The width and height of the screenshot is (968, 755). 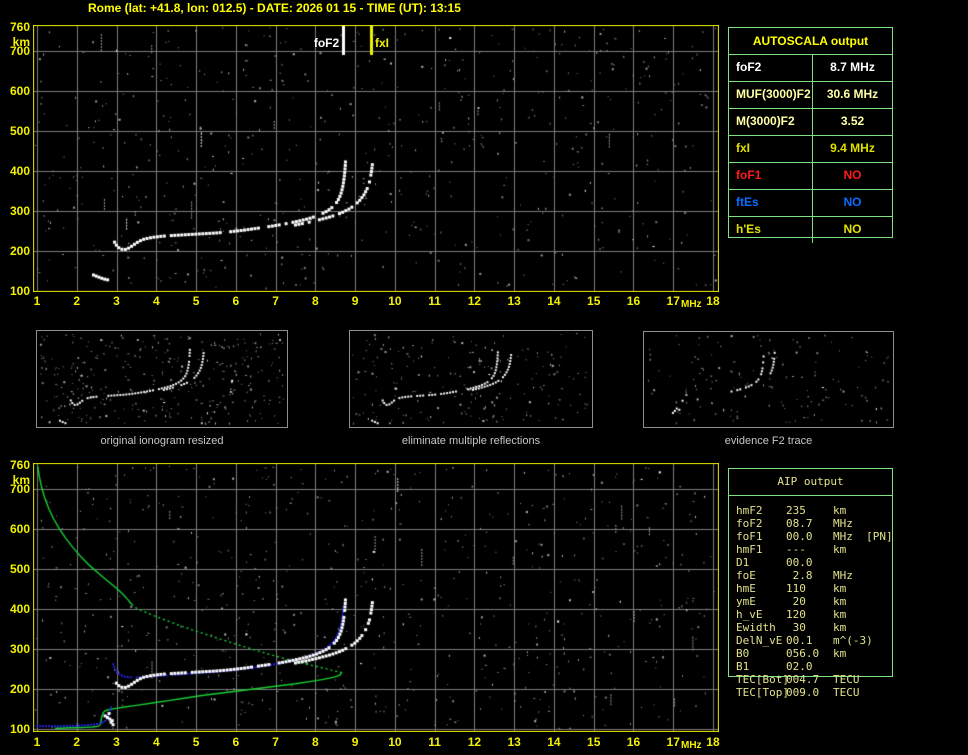 I want to click on autoscala-row-value: 9.4 MHz, so click(x=852, y=148).